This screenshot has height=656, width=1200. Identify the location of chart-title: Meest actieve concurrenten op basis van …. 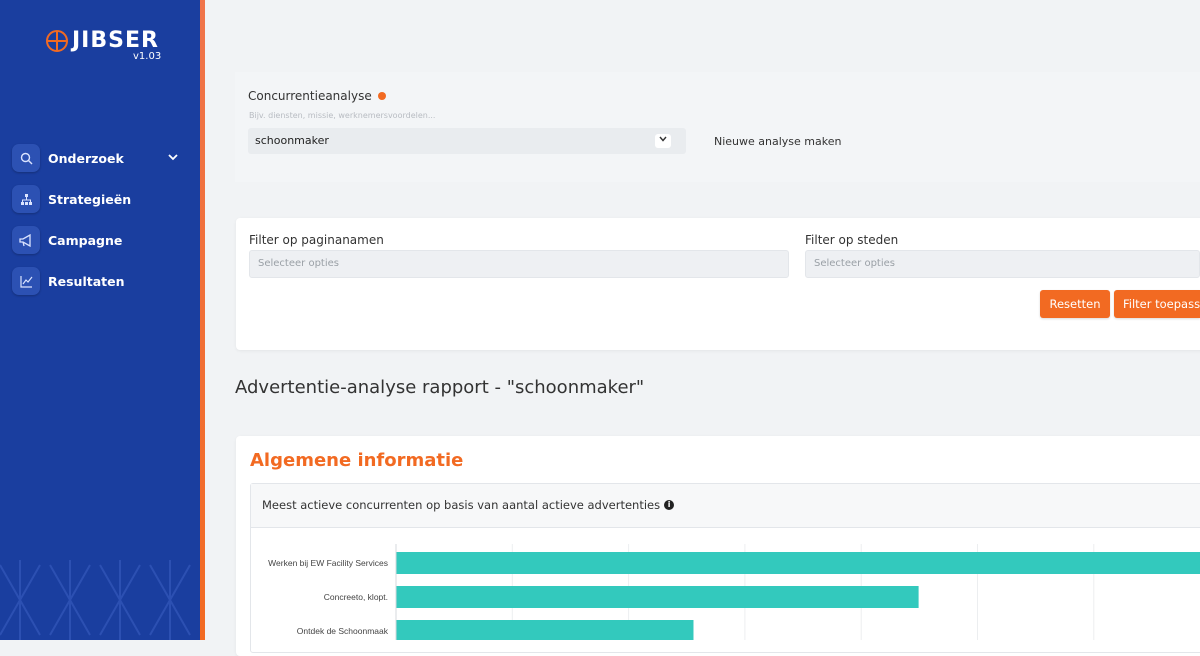
(468, 505).